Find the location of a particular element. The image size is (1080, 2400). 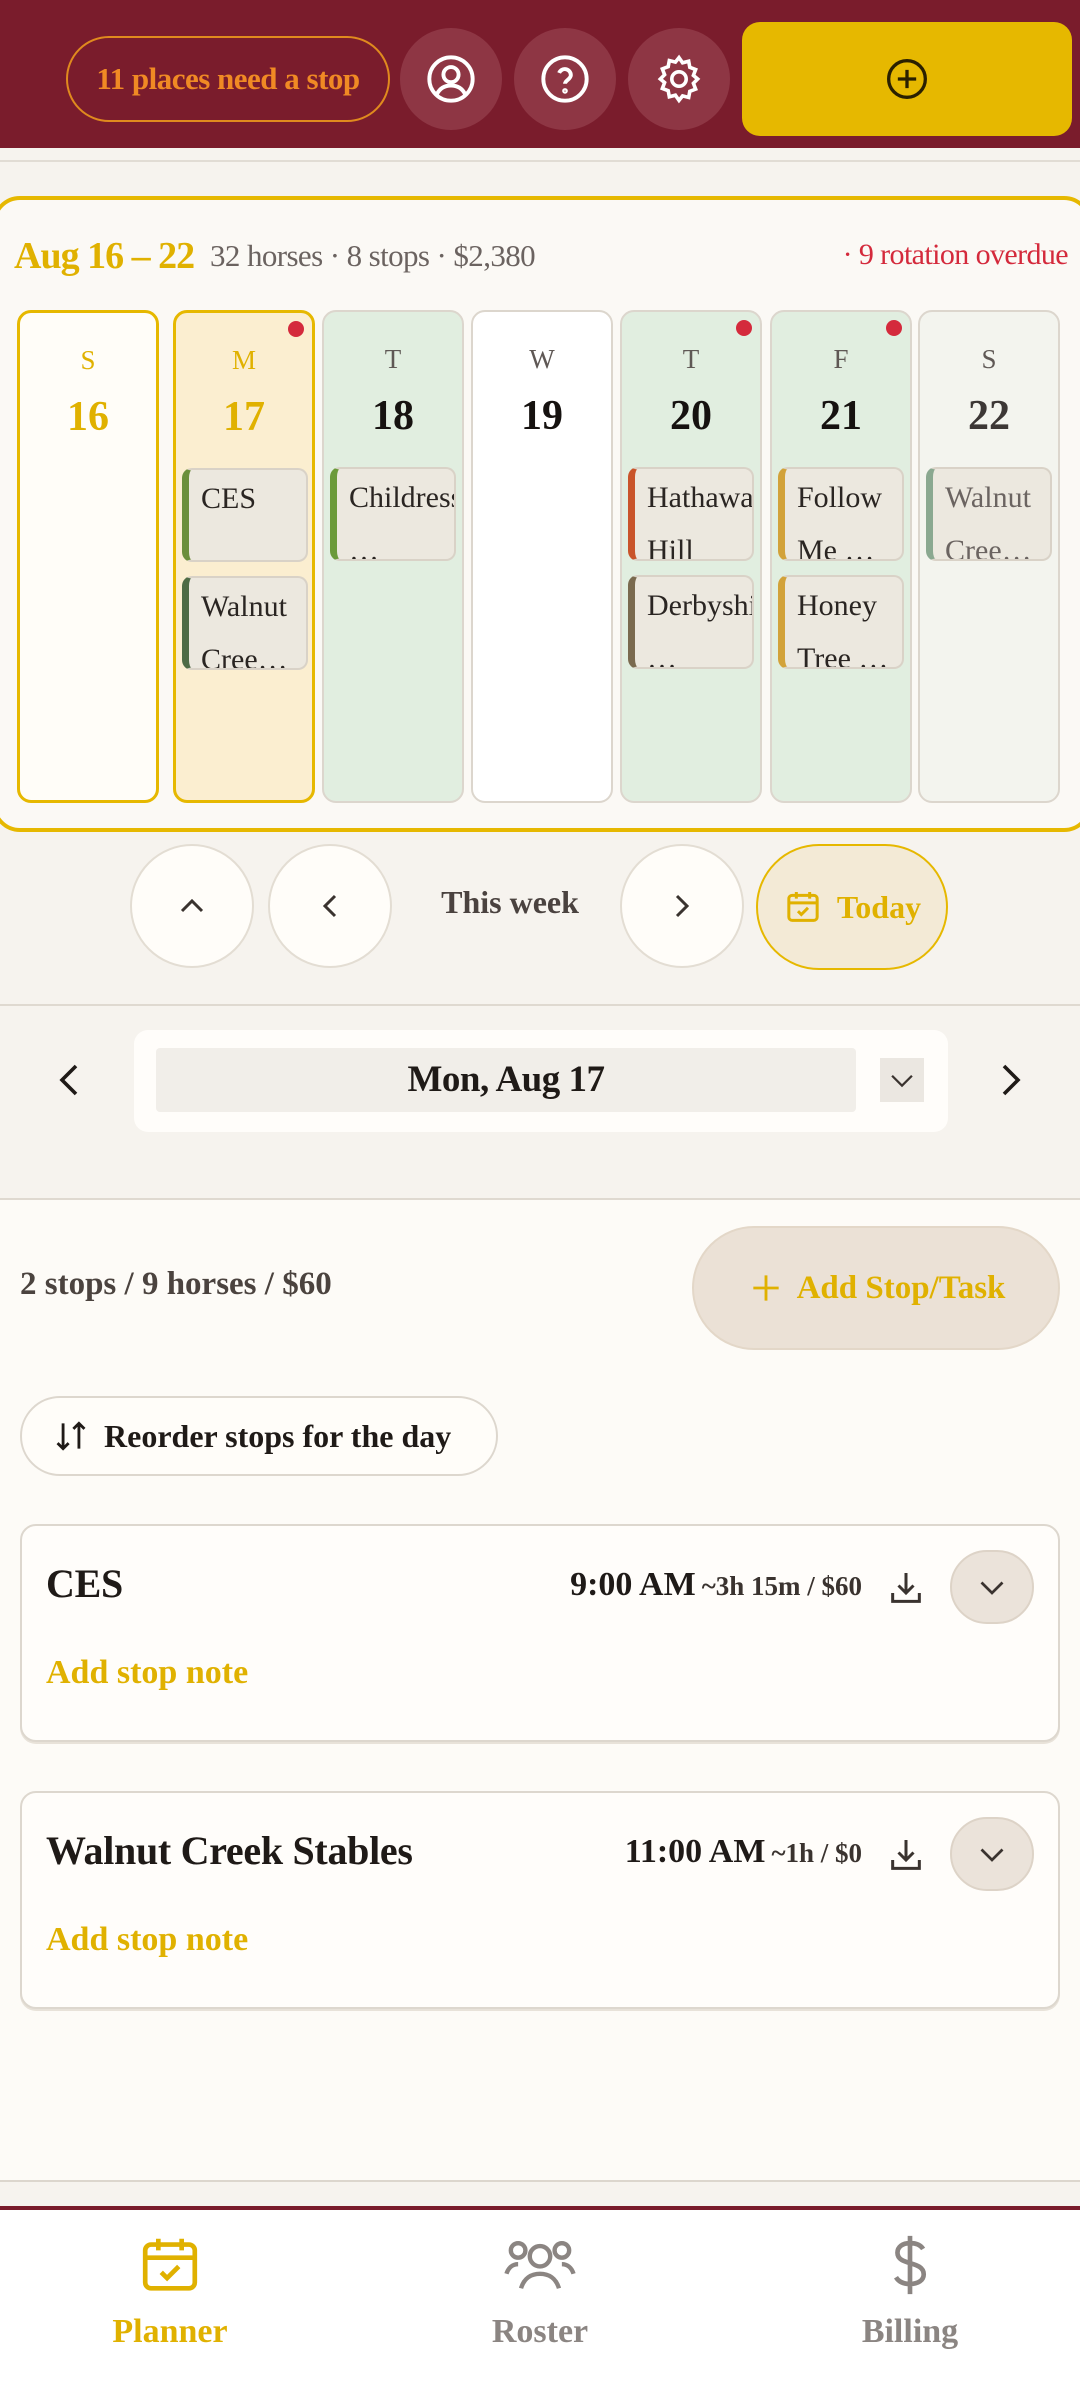

bottom-navigation: Planner Roster Billing is located at coordinates (540, 2303).